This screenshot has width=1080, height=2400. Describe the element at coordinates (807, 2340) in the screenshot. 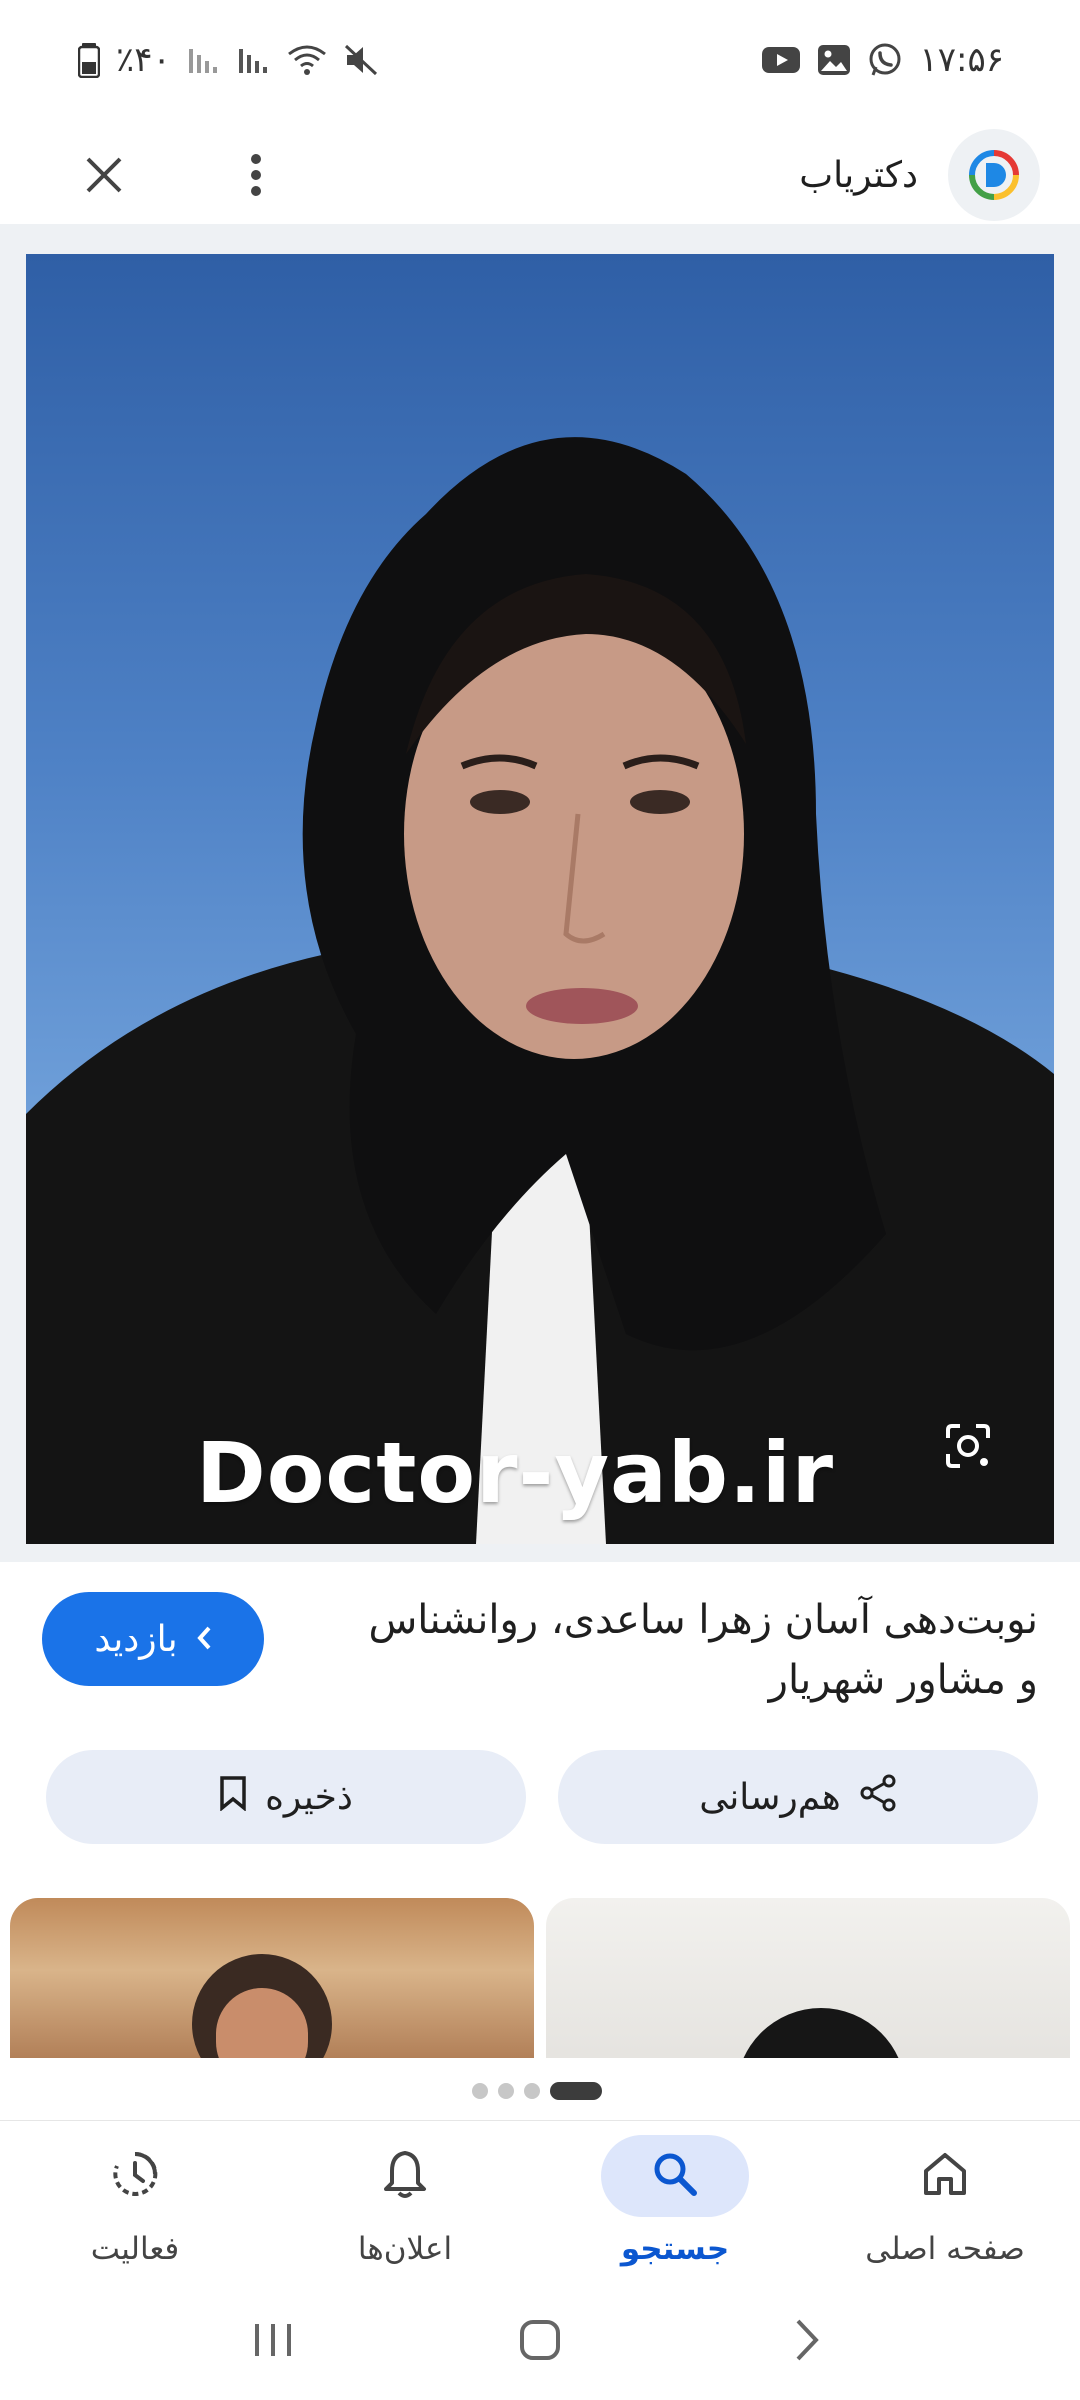

I see `back-icon` at that location.